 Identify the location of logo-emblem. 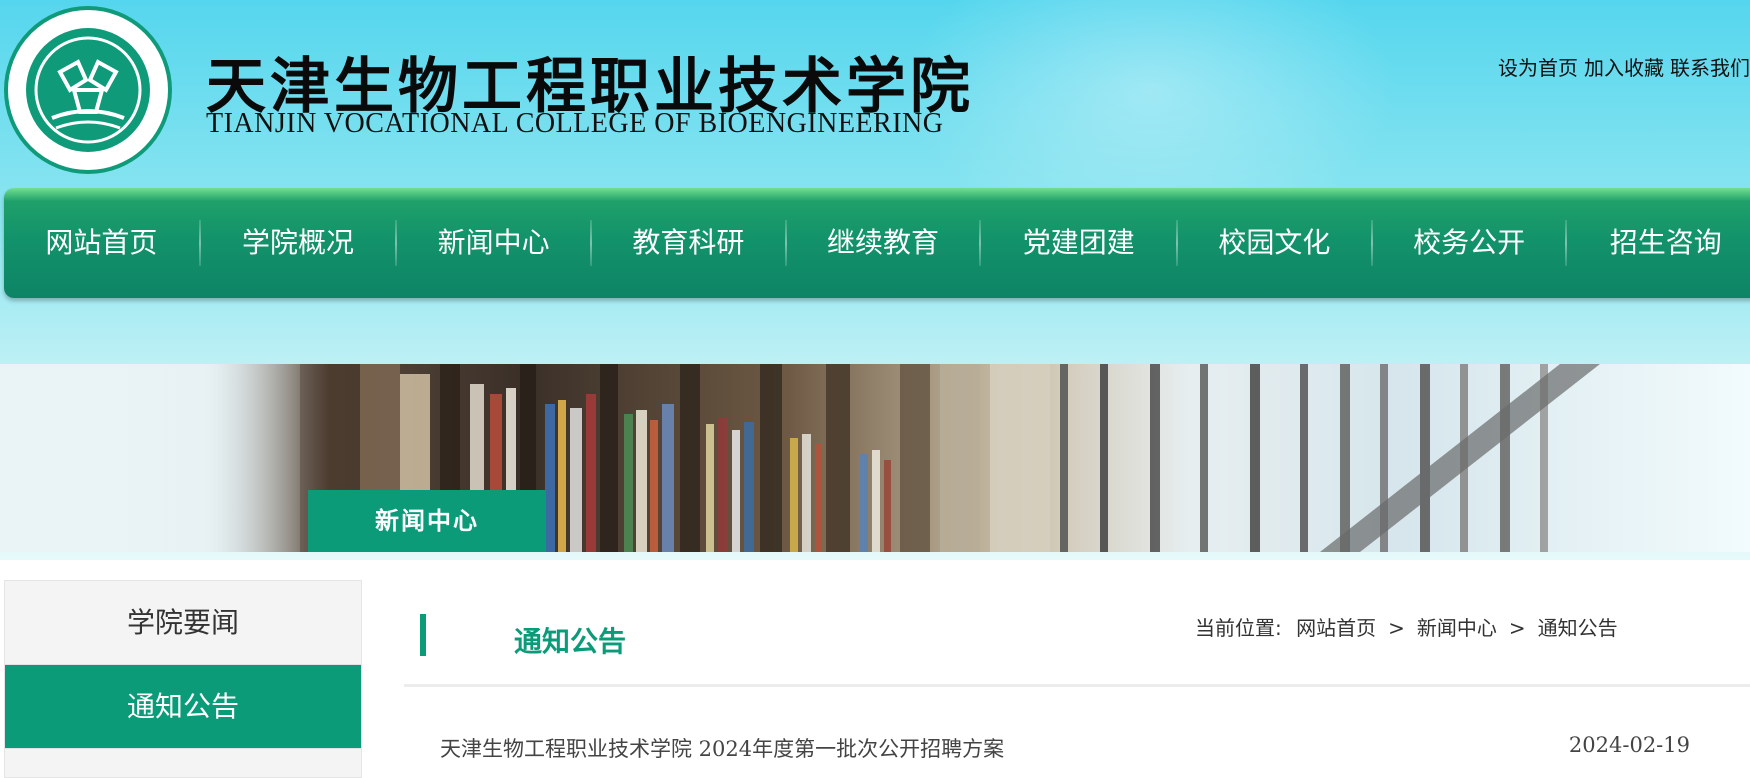
(88, 90).